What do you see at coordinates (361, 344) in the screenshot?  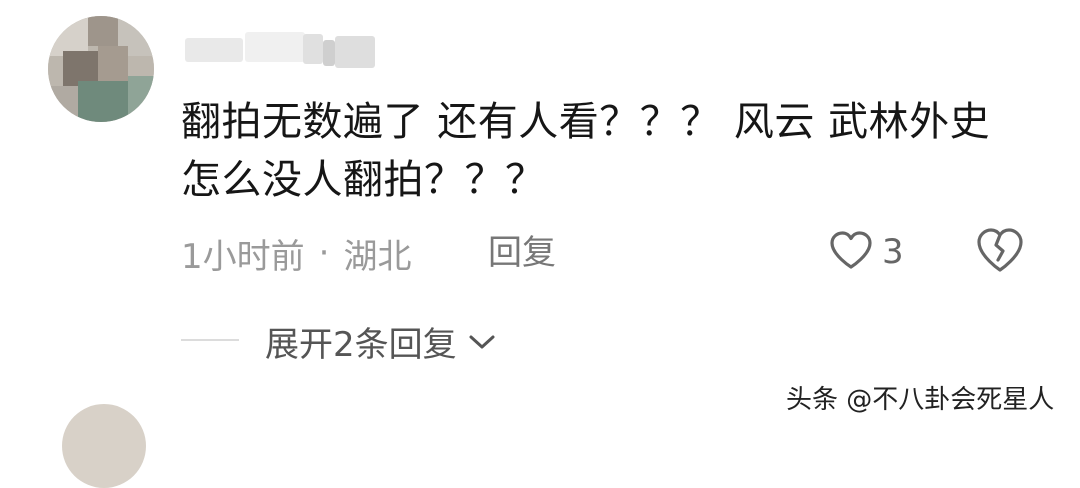 I see `expand-replies-label: 展开2条回复` at bounding box center [361, 344].